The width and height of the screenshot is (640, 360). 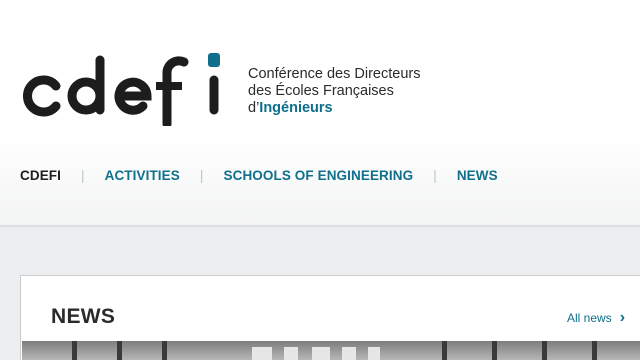 What do you see at coordinates (296, 108) in the screenshot?
I see `tagline-line-3-accent: Ingénieurs` at bounding box center [296, 108].